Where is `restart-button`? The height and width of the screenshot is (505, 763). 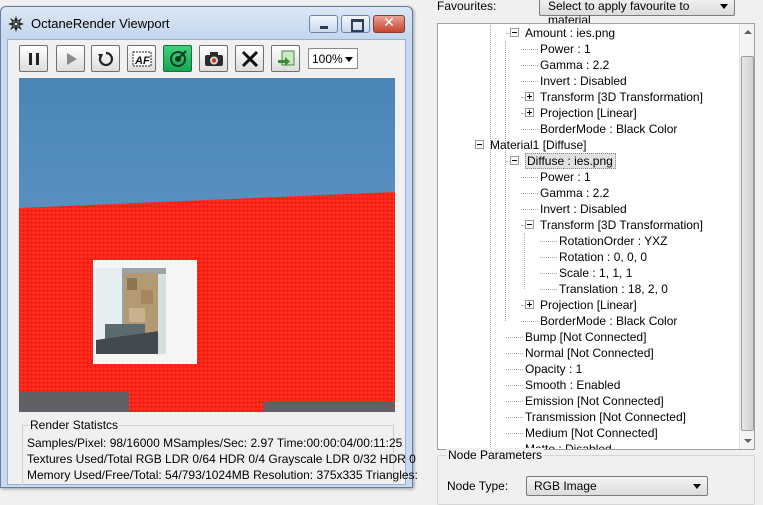
restart-button is located at coordinates (105, 58).